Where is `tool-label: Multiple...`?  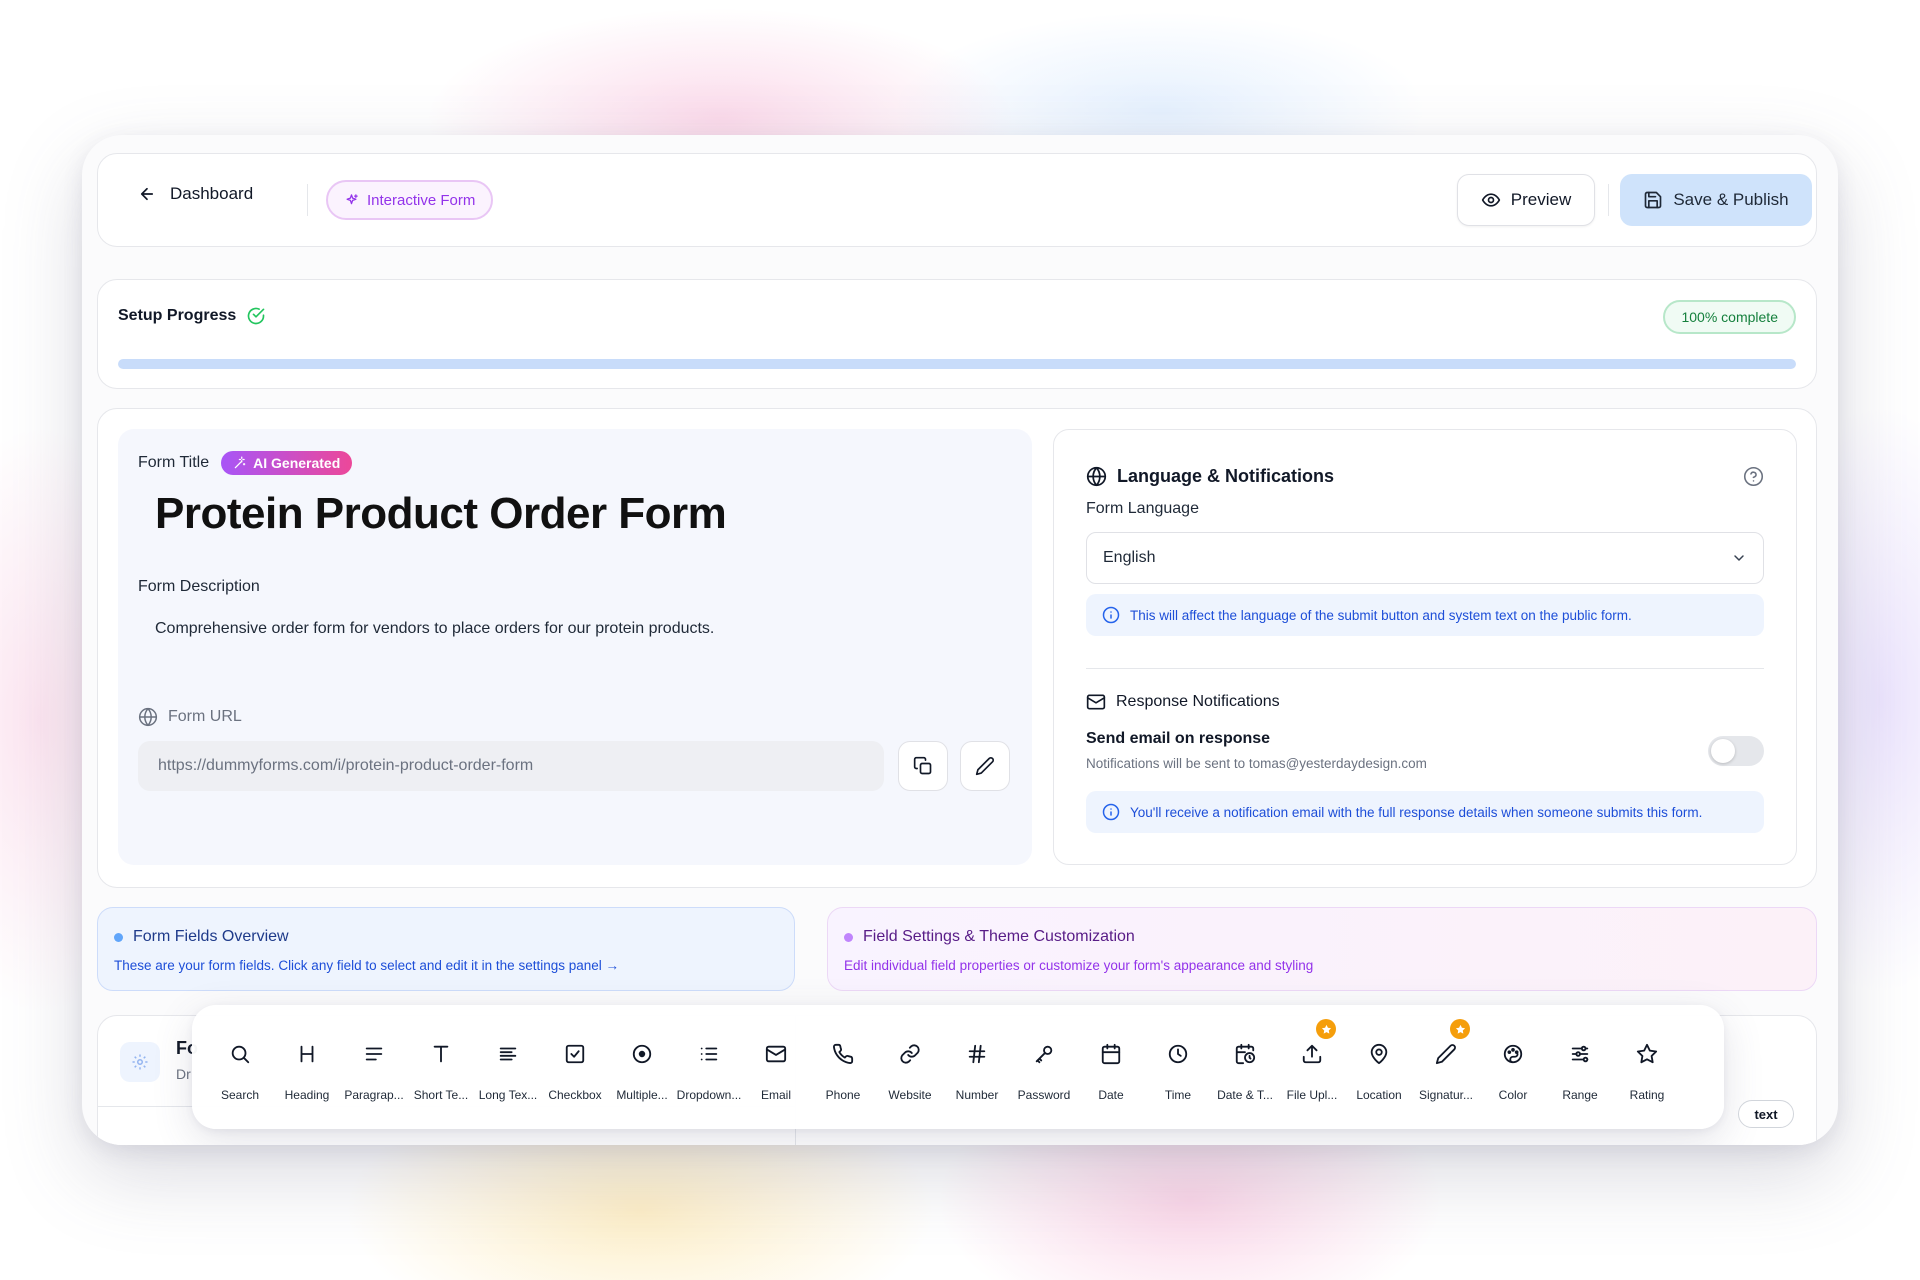
tool-label: Multiple... is located at coordinates (642, 1095).